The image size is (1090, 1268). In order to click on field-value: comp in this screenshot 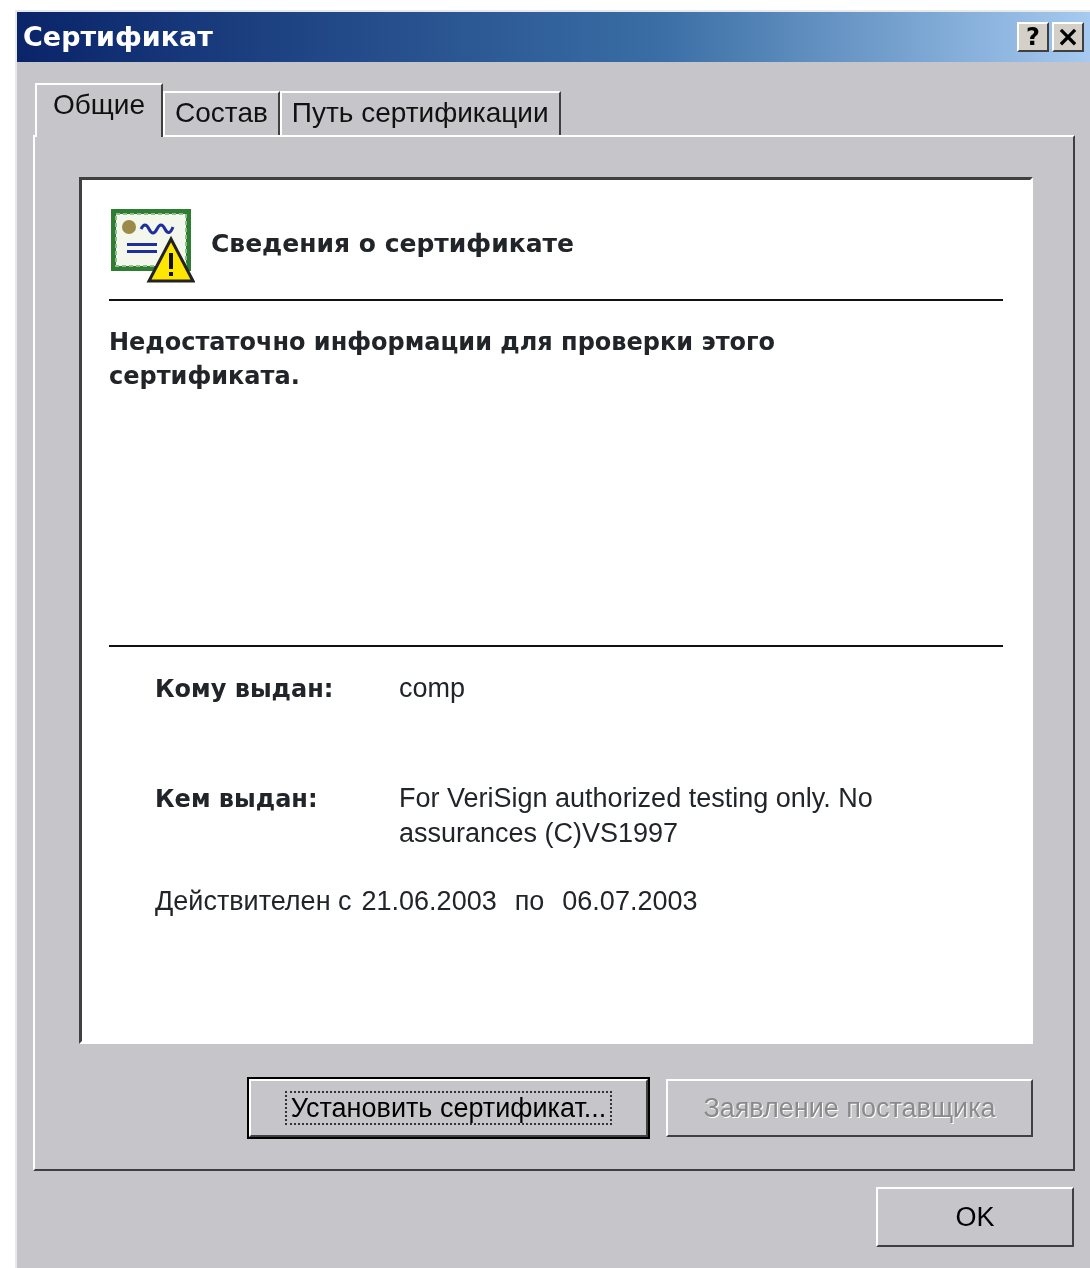, I will do `click(433, 688)`.